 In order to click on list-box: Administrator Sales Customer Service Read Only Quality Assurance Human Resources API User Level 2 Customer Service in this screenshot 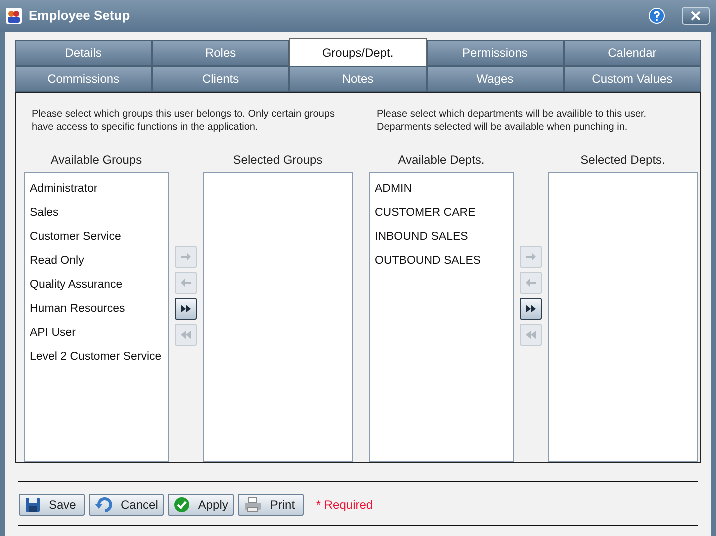, I will do `click(96, 317)`.